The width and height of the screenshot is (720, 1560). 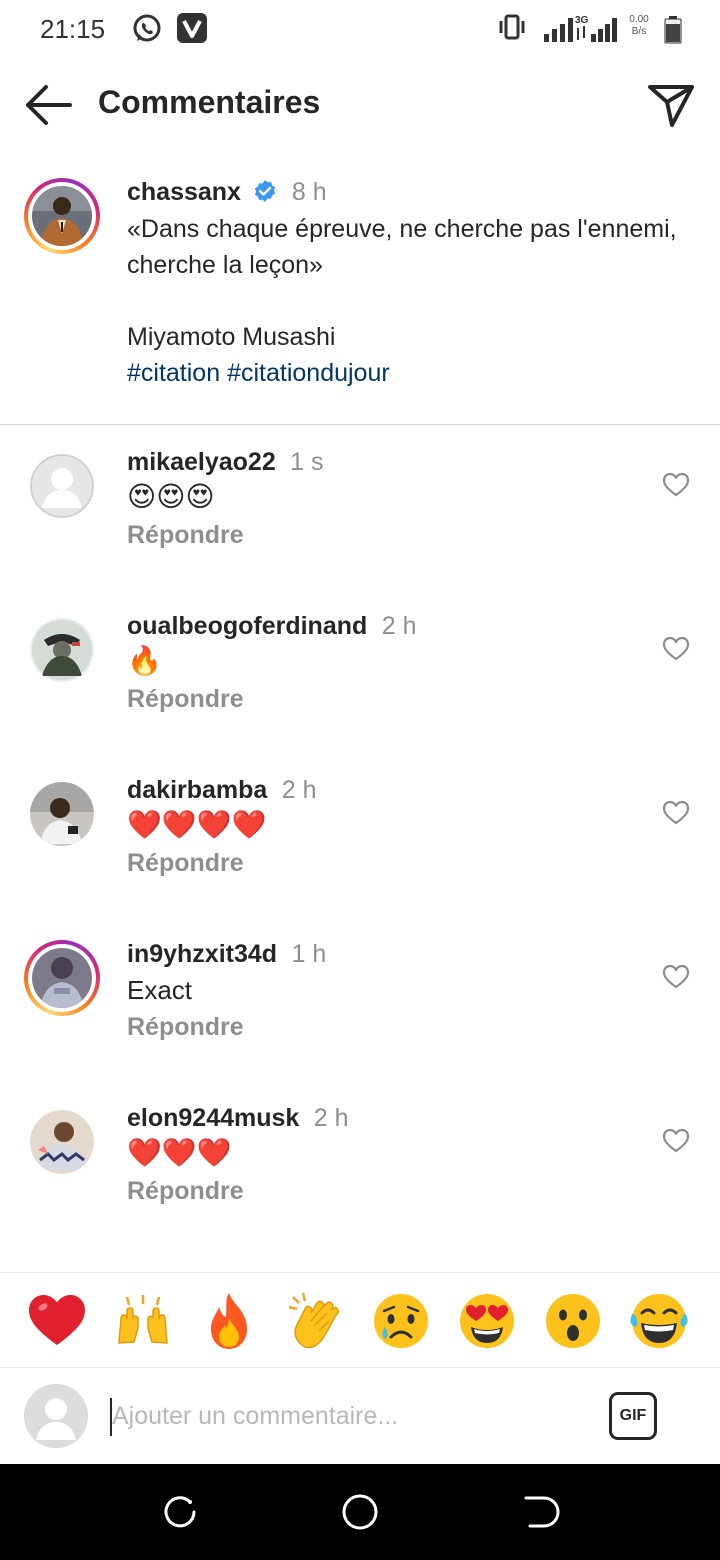 What do you see at coordinates (144, 660) in the screenshot?
I see `comment-text: 🔥` at bounding box center [144, 660].